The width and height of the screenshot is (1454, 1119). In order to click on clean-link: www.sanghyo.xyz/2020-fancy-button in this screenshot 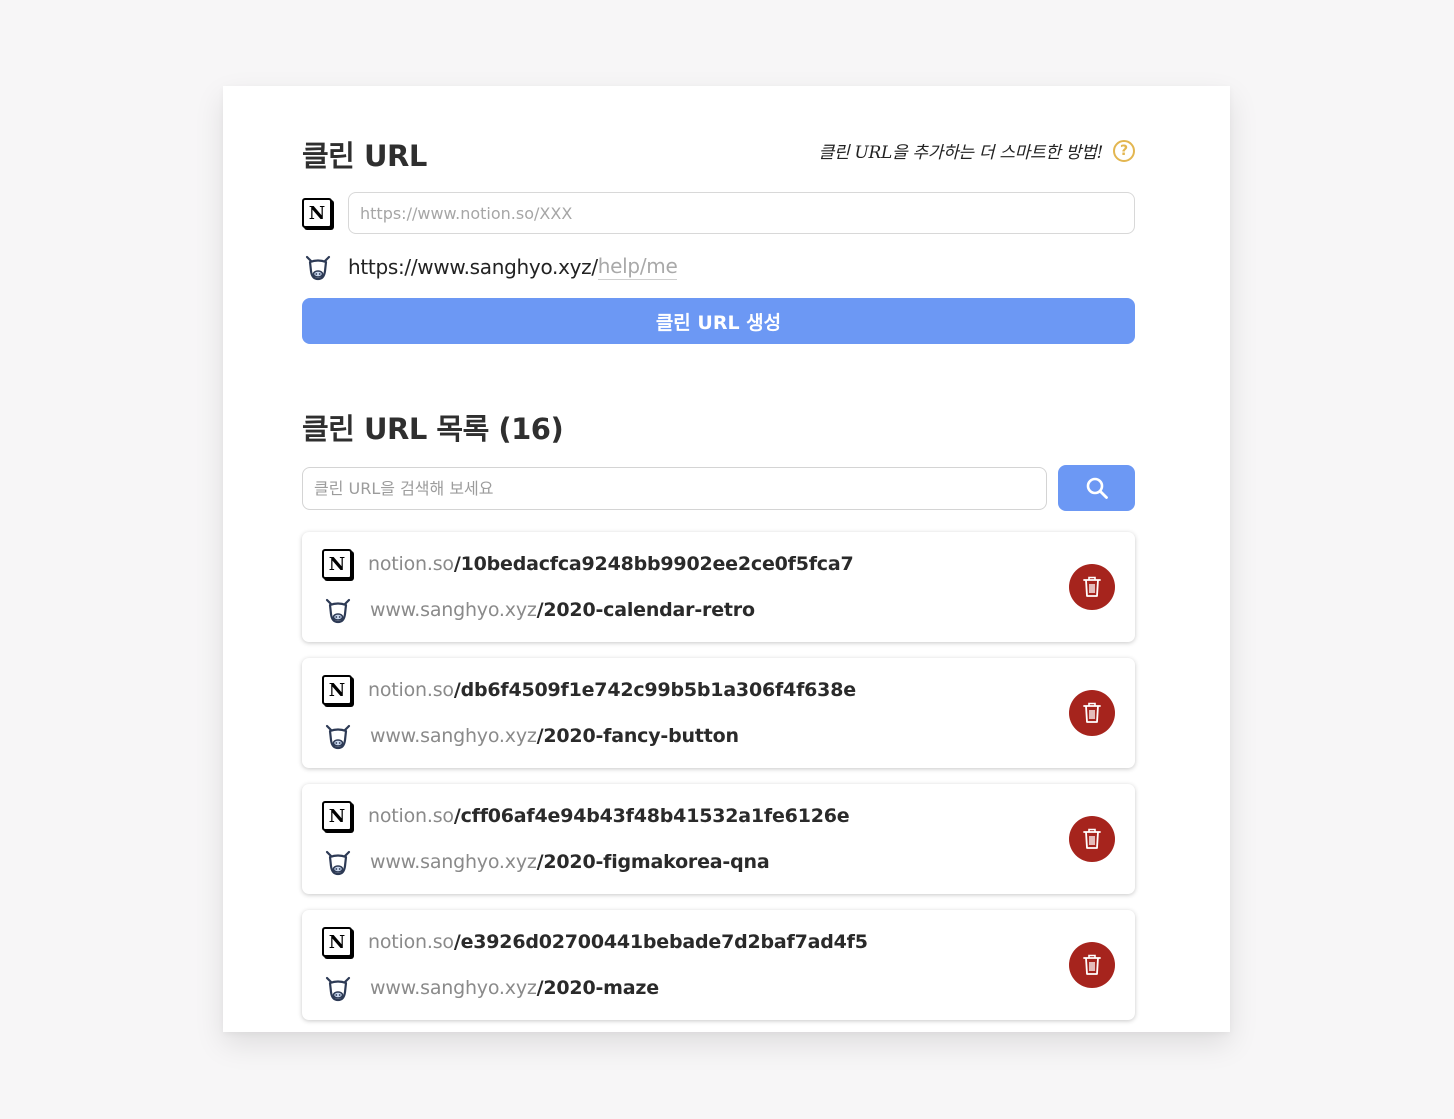, I will do `click(554, 736)`.